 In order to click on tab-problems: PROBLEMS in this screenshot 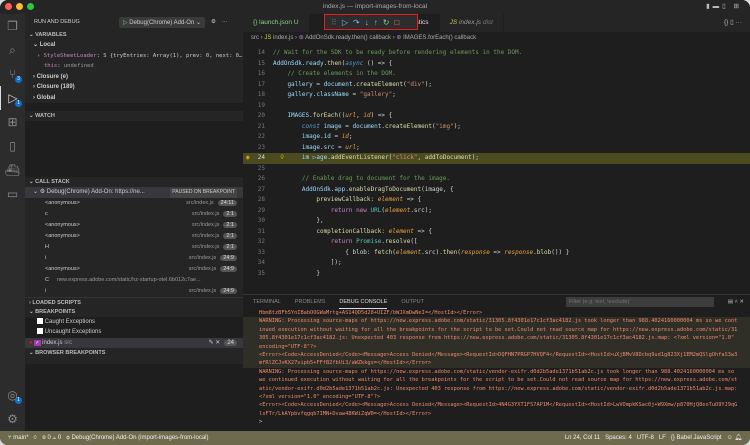, I will do `click(310, 302)`.